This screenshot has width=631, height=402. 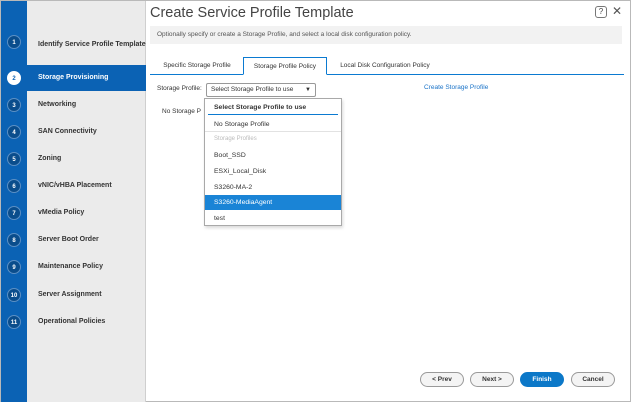 I want to click on step-number-8: 8, so click(x=14, y=240).